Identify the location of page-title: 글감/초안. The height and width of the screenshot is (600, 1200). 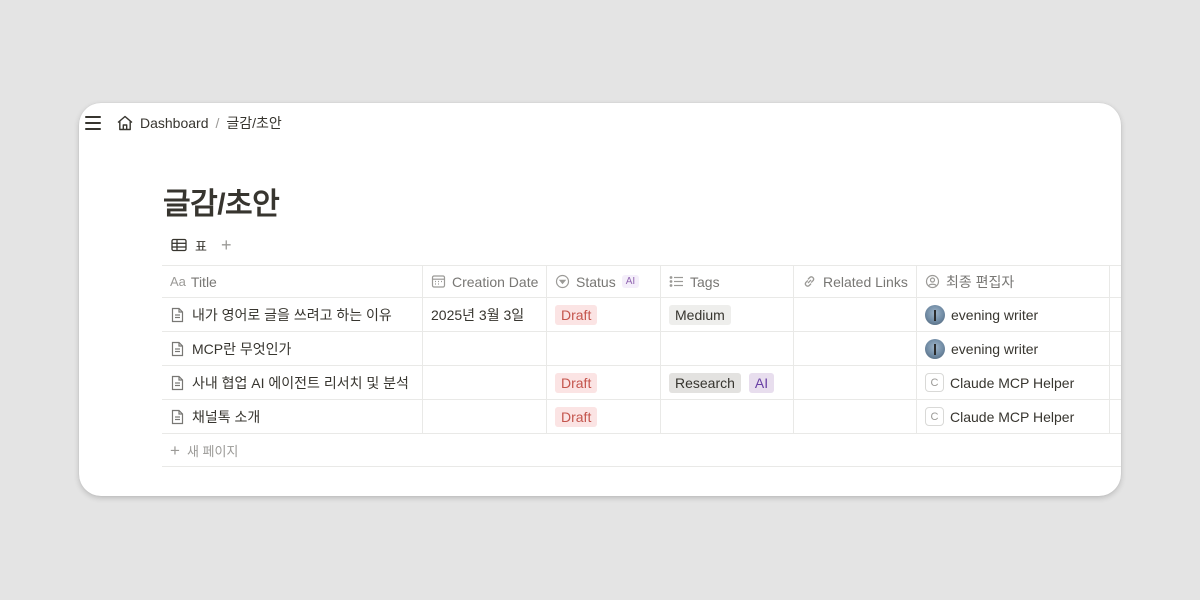
(221, 204).